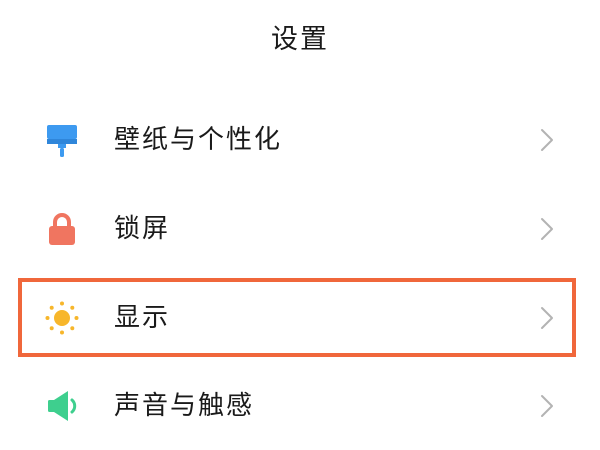 The width and height of the screenshot is (600, 450). Describe the element at coordinates (62, 318) in the screenshot. I see `sun-icon` at that location.